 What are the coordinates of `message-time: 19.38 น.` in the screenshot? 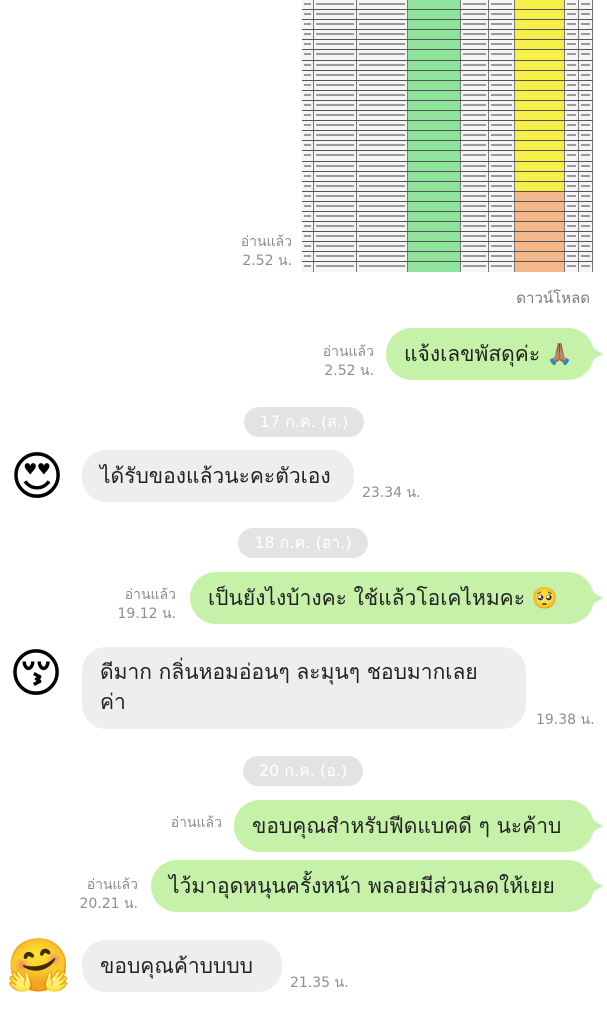 It's located at (565, 720).